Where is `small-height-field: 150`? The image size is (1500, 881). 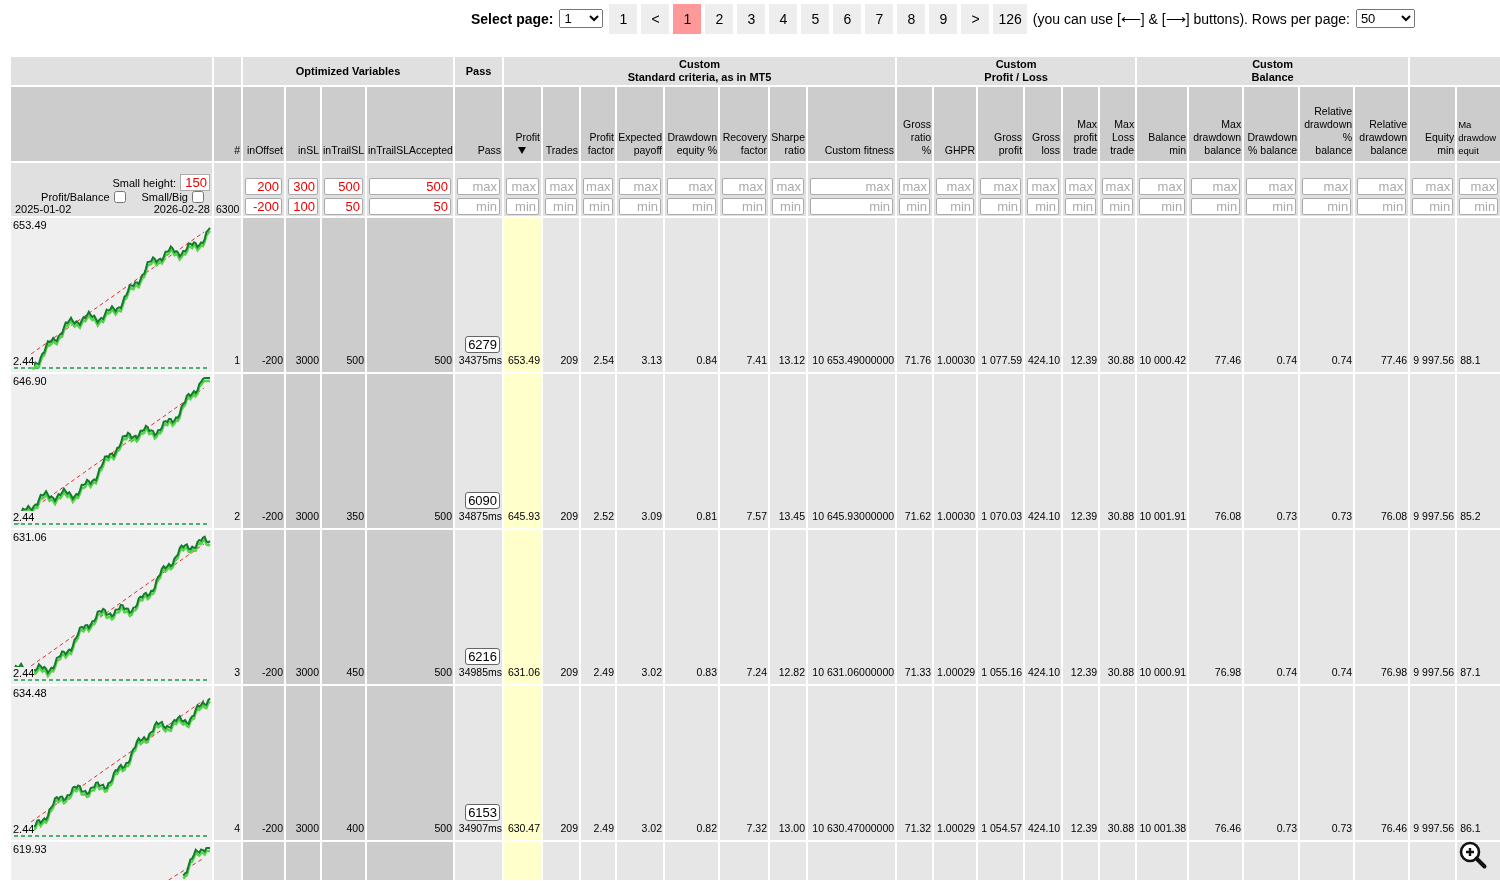 small-height-field: 150 is located at coordinates (195, 182).